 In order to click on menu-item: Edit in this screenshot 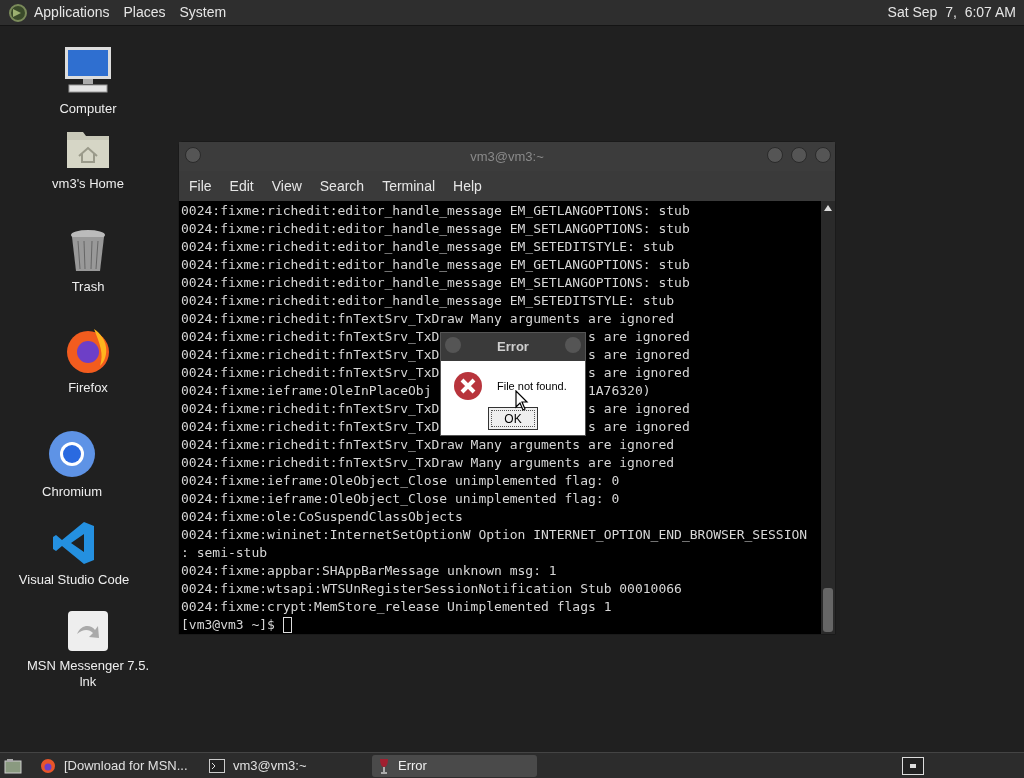, I will do `click(241, 186)`.